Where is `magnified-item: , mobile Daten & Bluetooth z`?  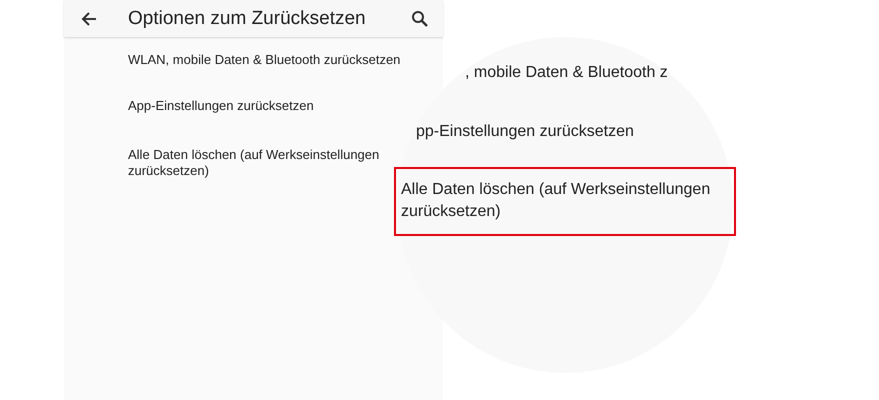
magnified-item: , mobile Daten & Bluetooth z is located at coordinates (566, 73).